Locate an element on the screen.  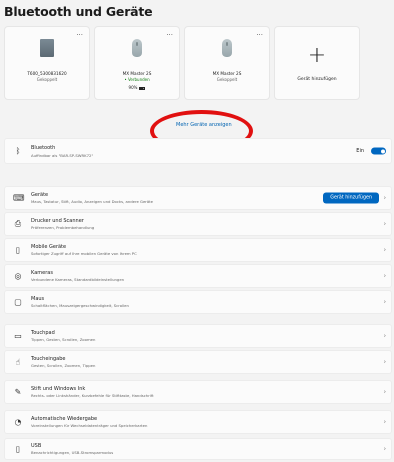
add-device-card: + Gerät hinzufügen is located at coordinates (317, 63).